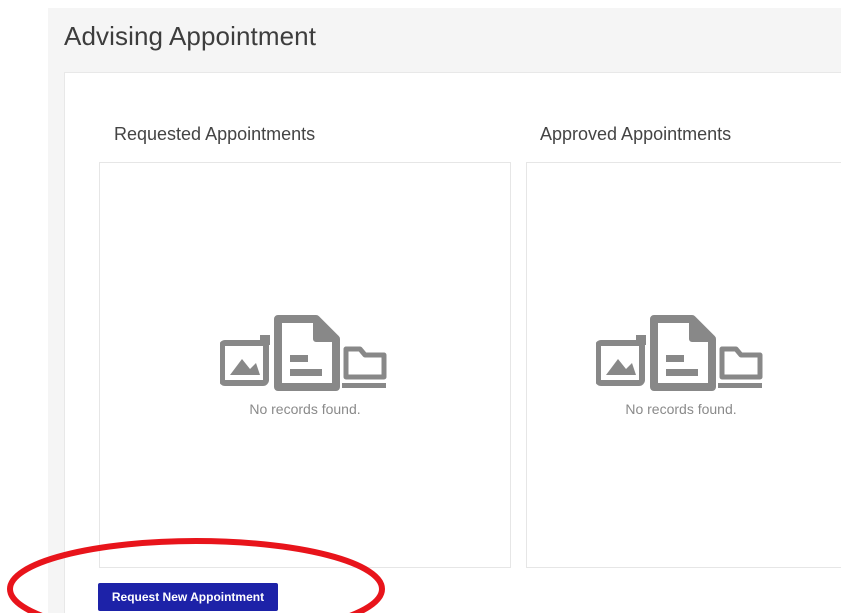 The height and width of the screenshot is (613, 841). I want to click on requested-empty-state: No records found., so click(305, 365).